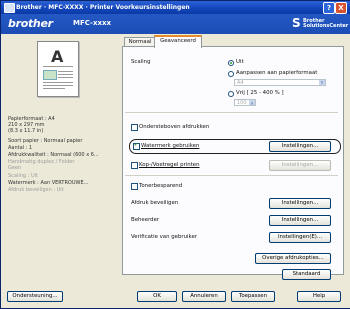  I want to click on apply-button: Toepassen, so click(253, 296).